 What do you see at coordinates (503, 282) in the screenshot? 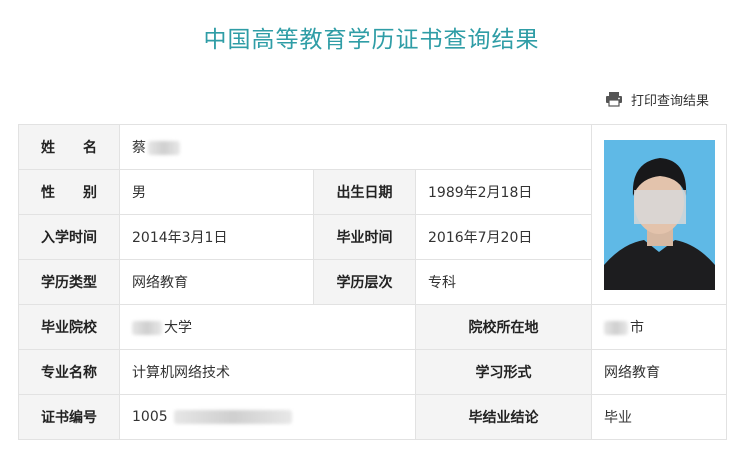
I see `edu-level-value: 专科` at bounding box center [503, 282].